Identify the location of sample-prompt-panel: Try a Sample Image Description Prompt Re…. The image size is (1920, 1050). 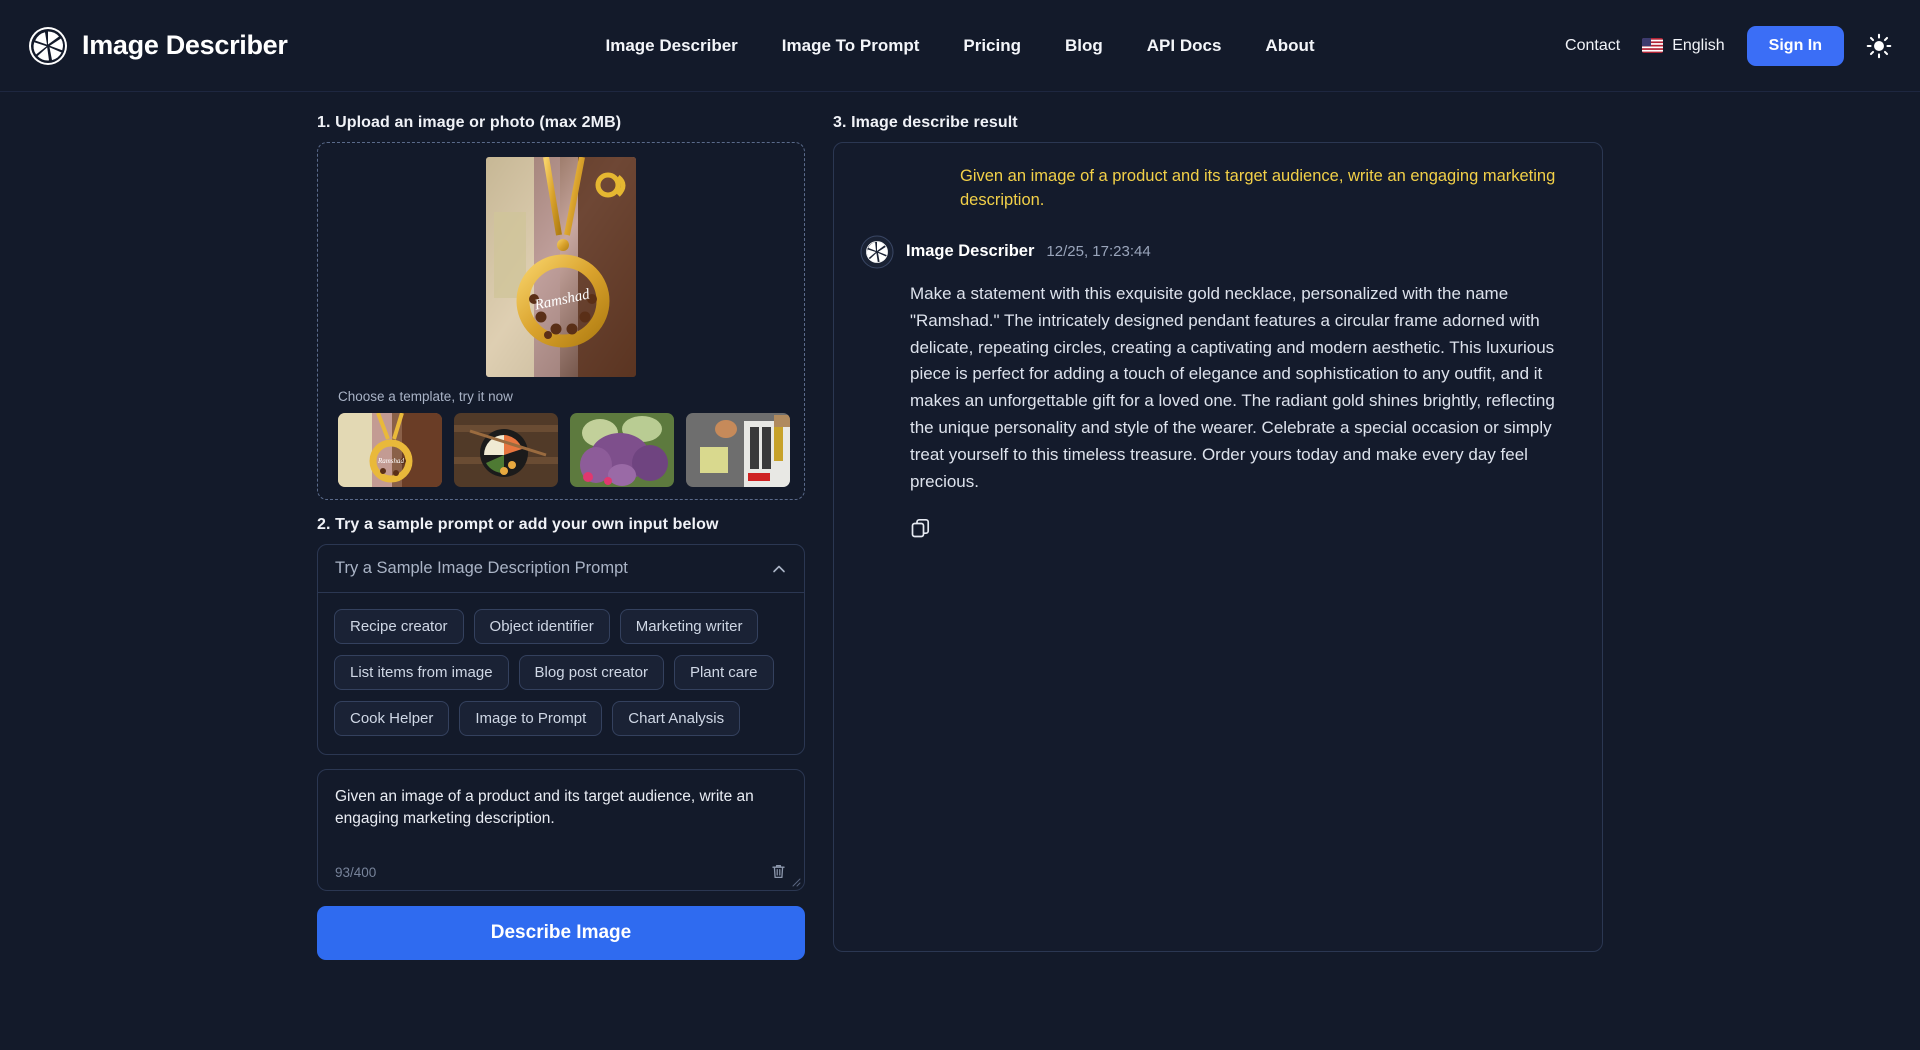
(561, 649).